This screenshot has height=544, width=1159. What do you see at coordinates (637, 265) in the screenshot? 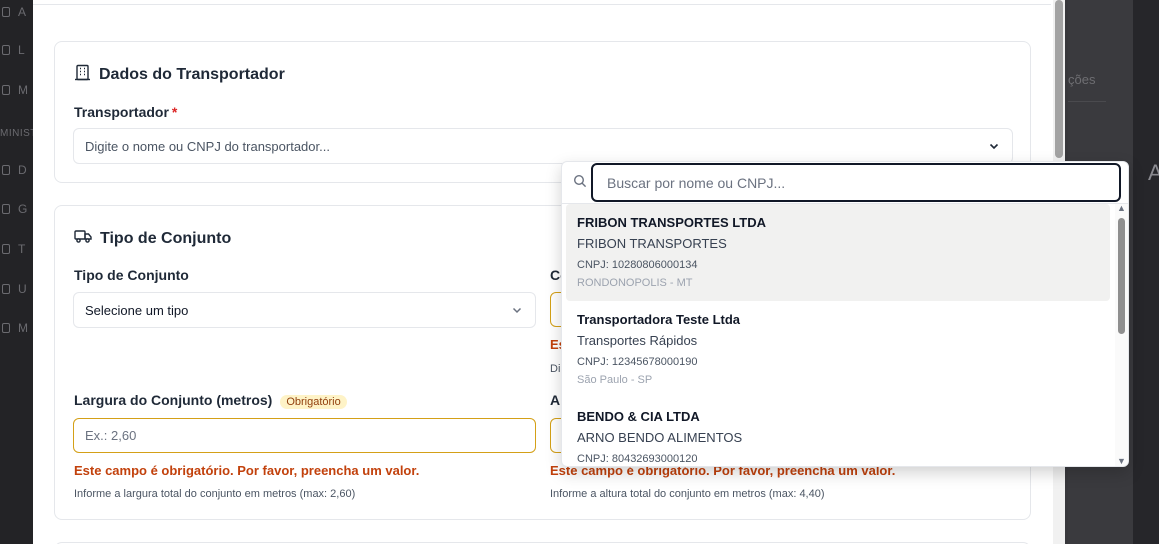
I see `option-cnpj: CNPJ: 10280806000134` at bounding box center [637, 265].